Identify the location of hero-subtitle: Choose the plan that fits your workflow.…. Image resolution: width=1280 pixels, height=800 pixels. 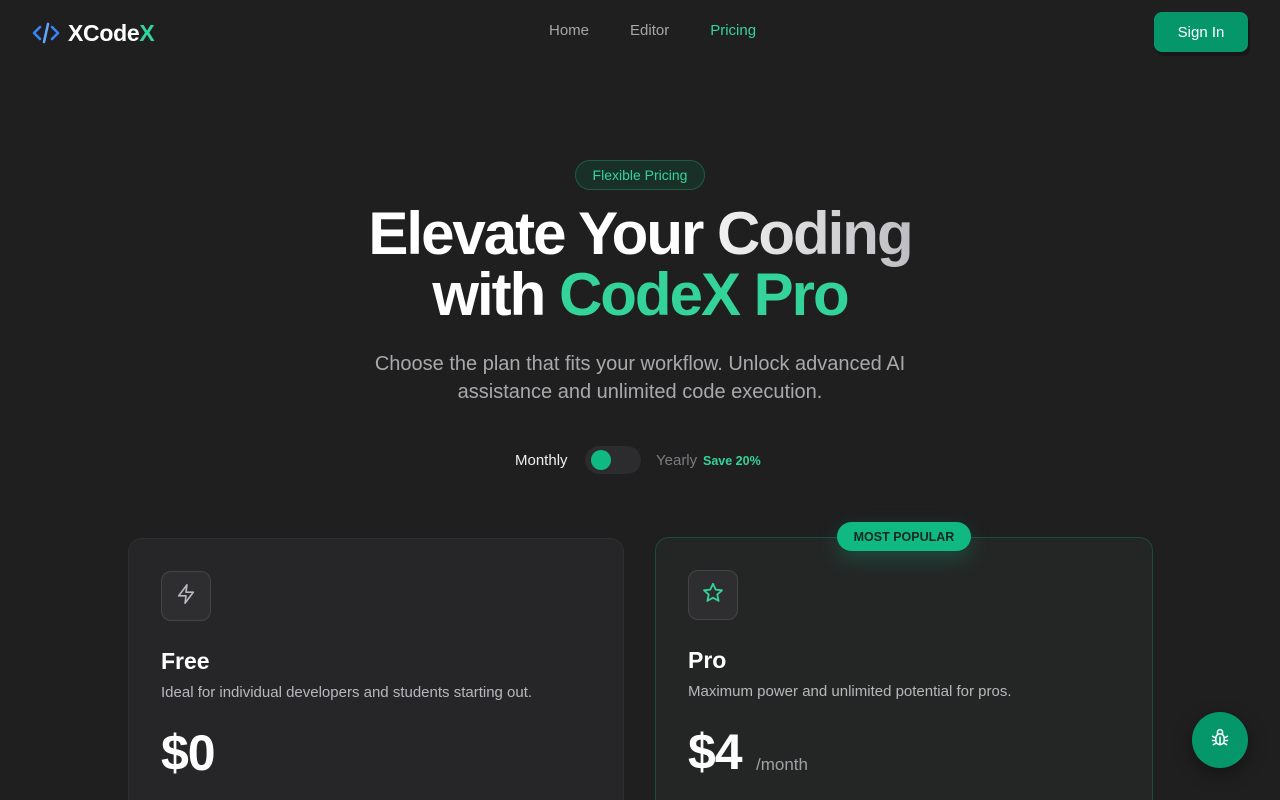
(640, 378).